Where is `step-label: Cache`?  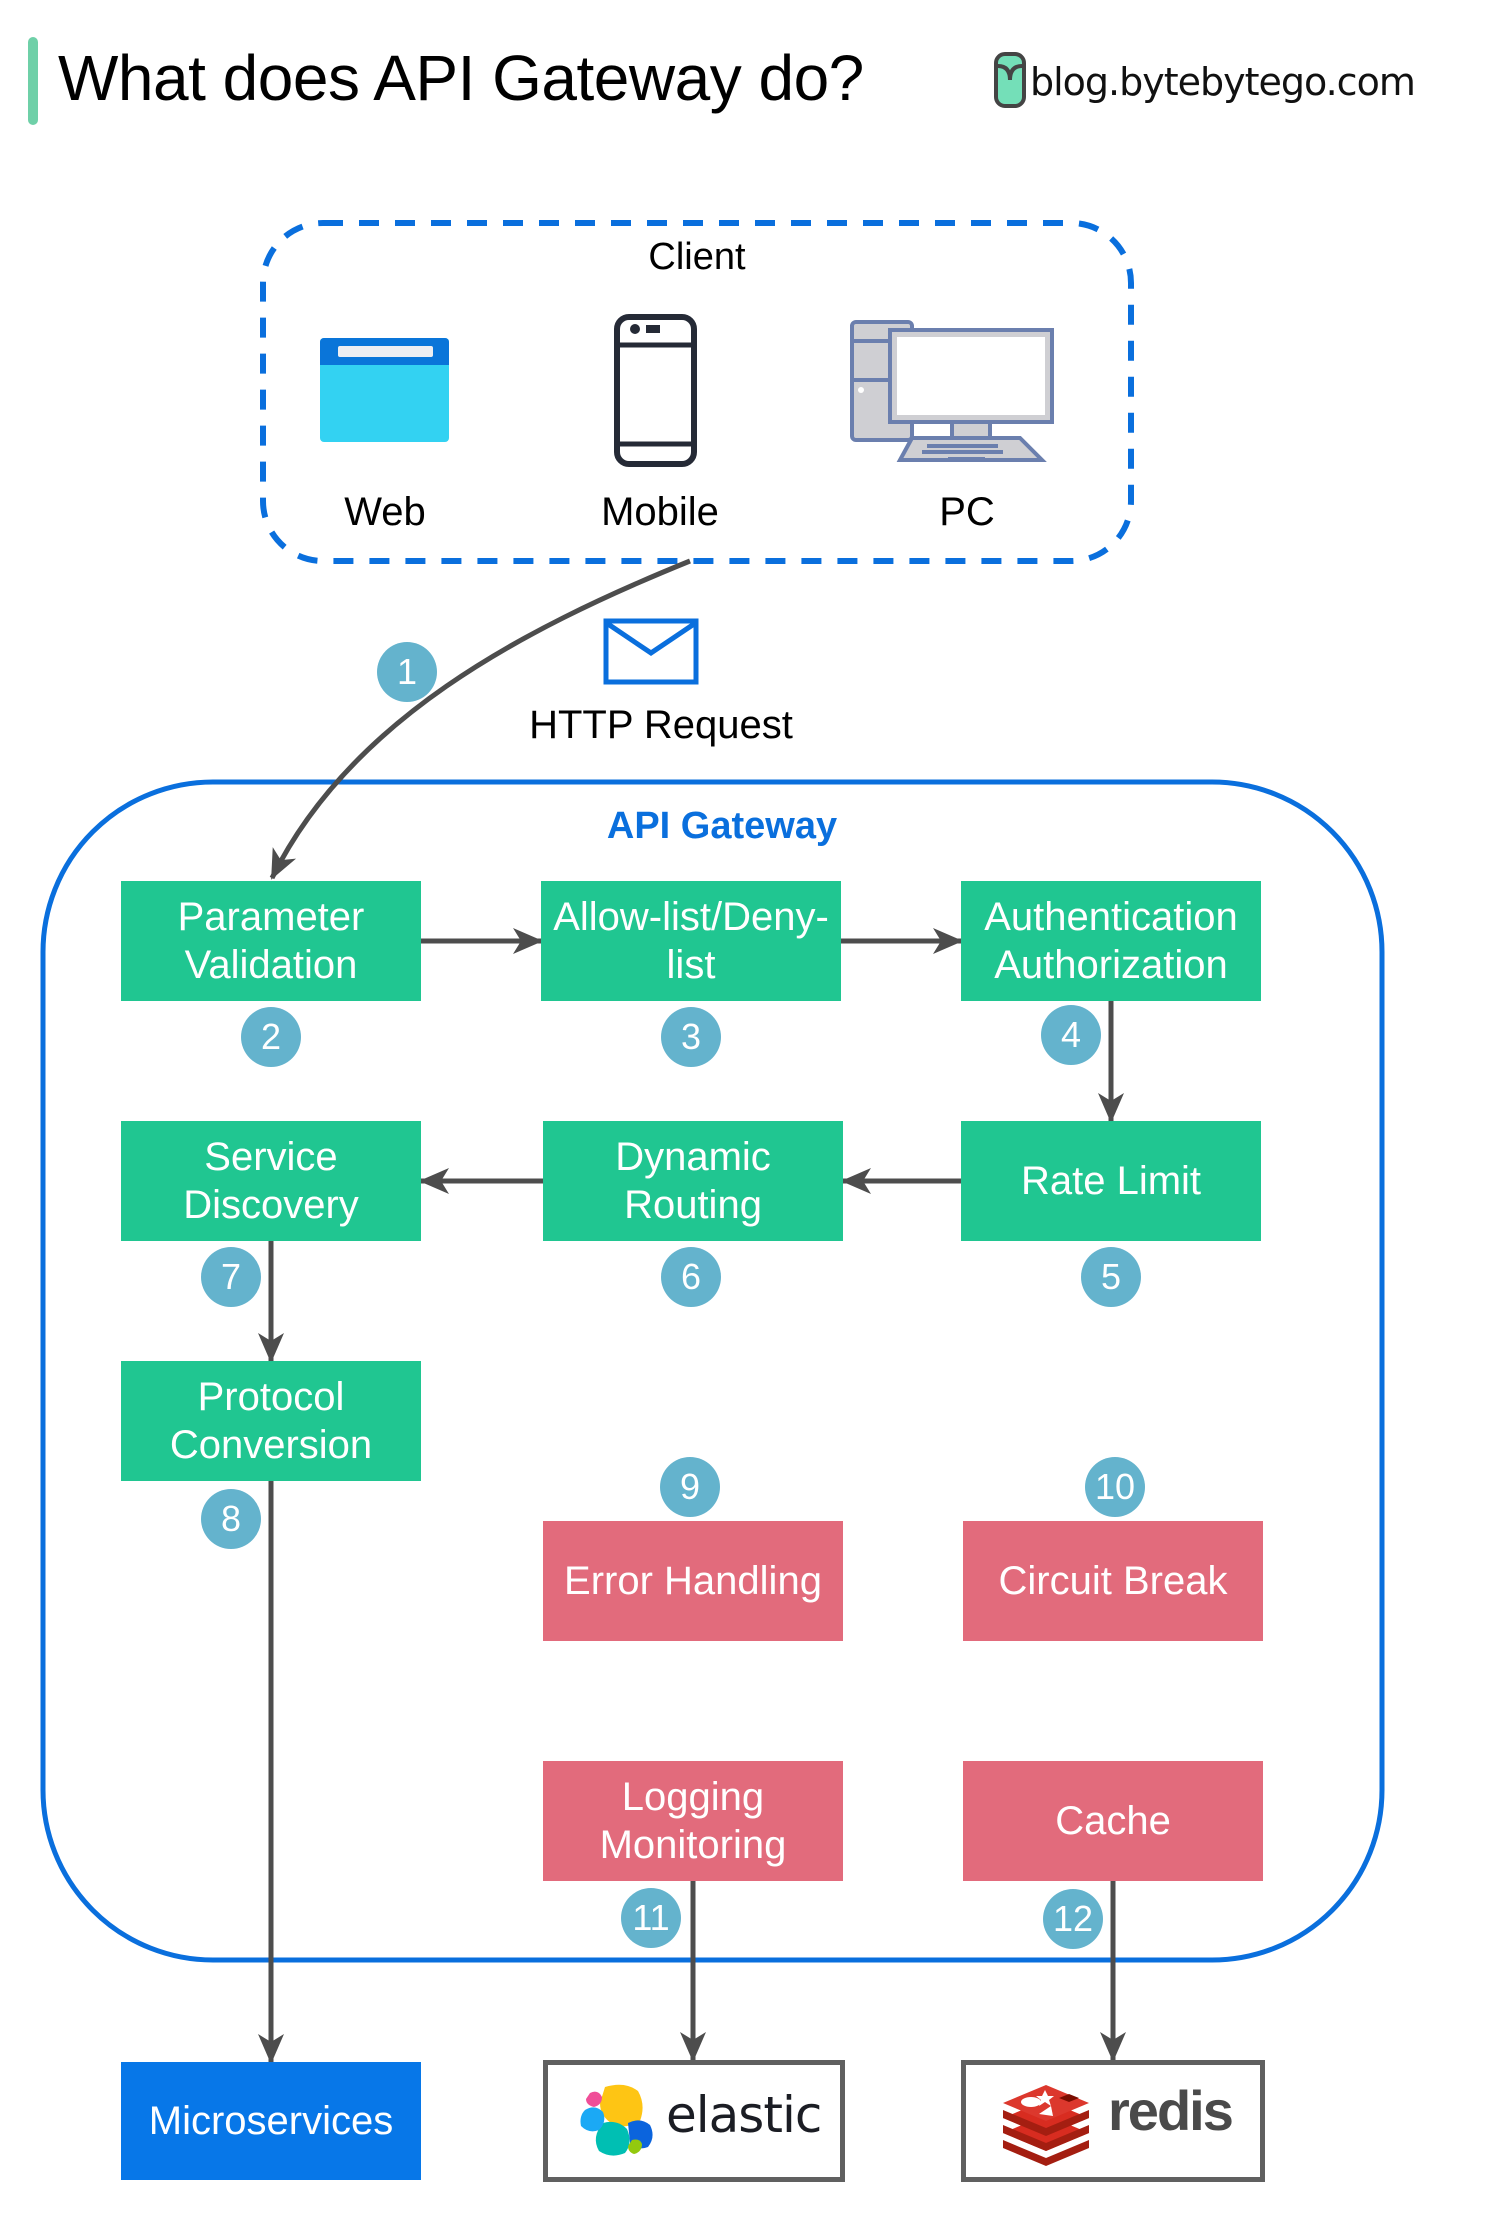 step-label: Cache is located at coordinates (1113, 1821).